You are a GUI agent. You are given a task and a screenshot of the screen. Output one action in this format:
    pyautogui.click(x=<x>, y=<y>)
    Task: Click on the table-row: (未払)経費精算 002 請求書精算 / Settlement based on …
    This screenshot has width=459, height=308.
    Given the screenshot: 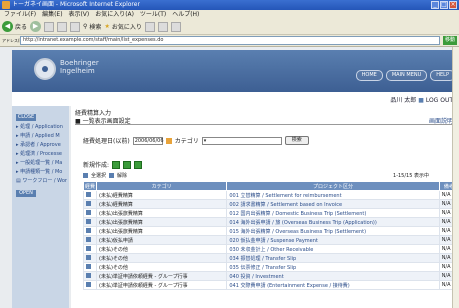 What is the action you would take?
    pyautogui.click(x=271, y=204)
    